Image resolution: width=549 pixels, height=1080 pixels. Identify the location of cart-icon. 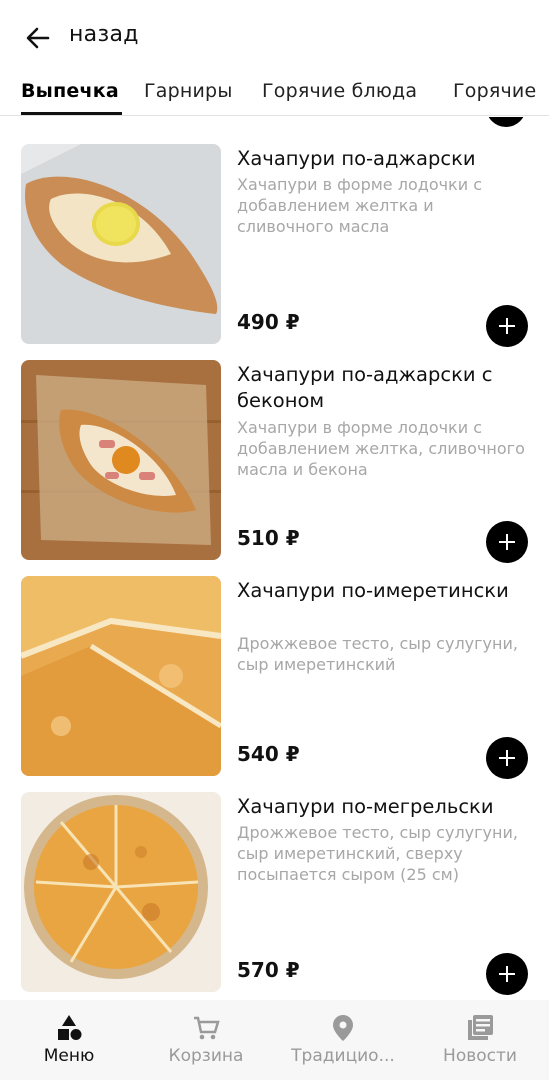
(207, 1028).